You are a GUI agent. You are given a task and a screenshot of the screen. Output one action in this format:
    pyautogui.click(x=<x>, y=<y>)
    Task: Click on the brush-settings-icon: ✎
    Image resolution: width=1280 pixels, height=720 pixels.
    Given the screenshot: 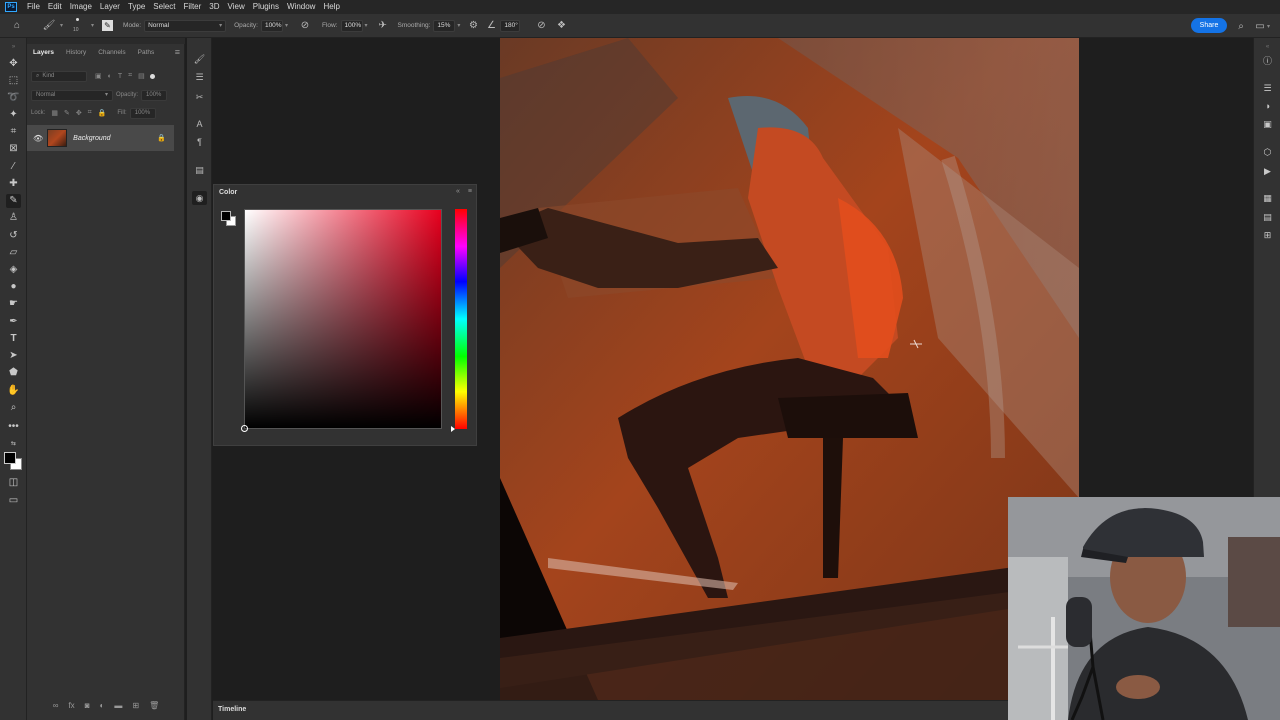 What is the action you would take?
    pyautogui.click(x=108, y=25)
    